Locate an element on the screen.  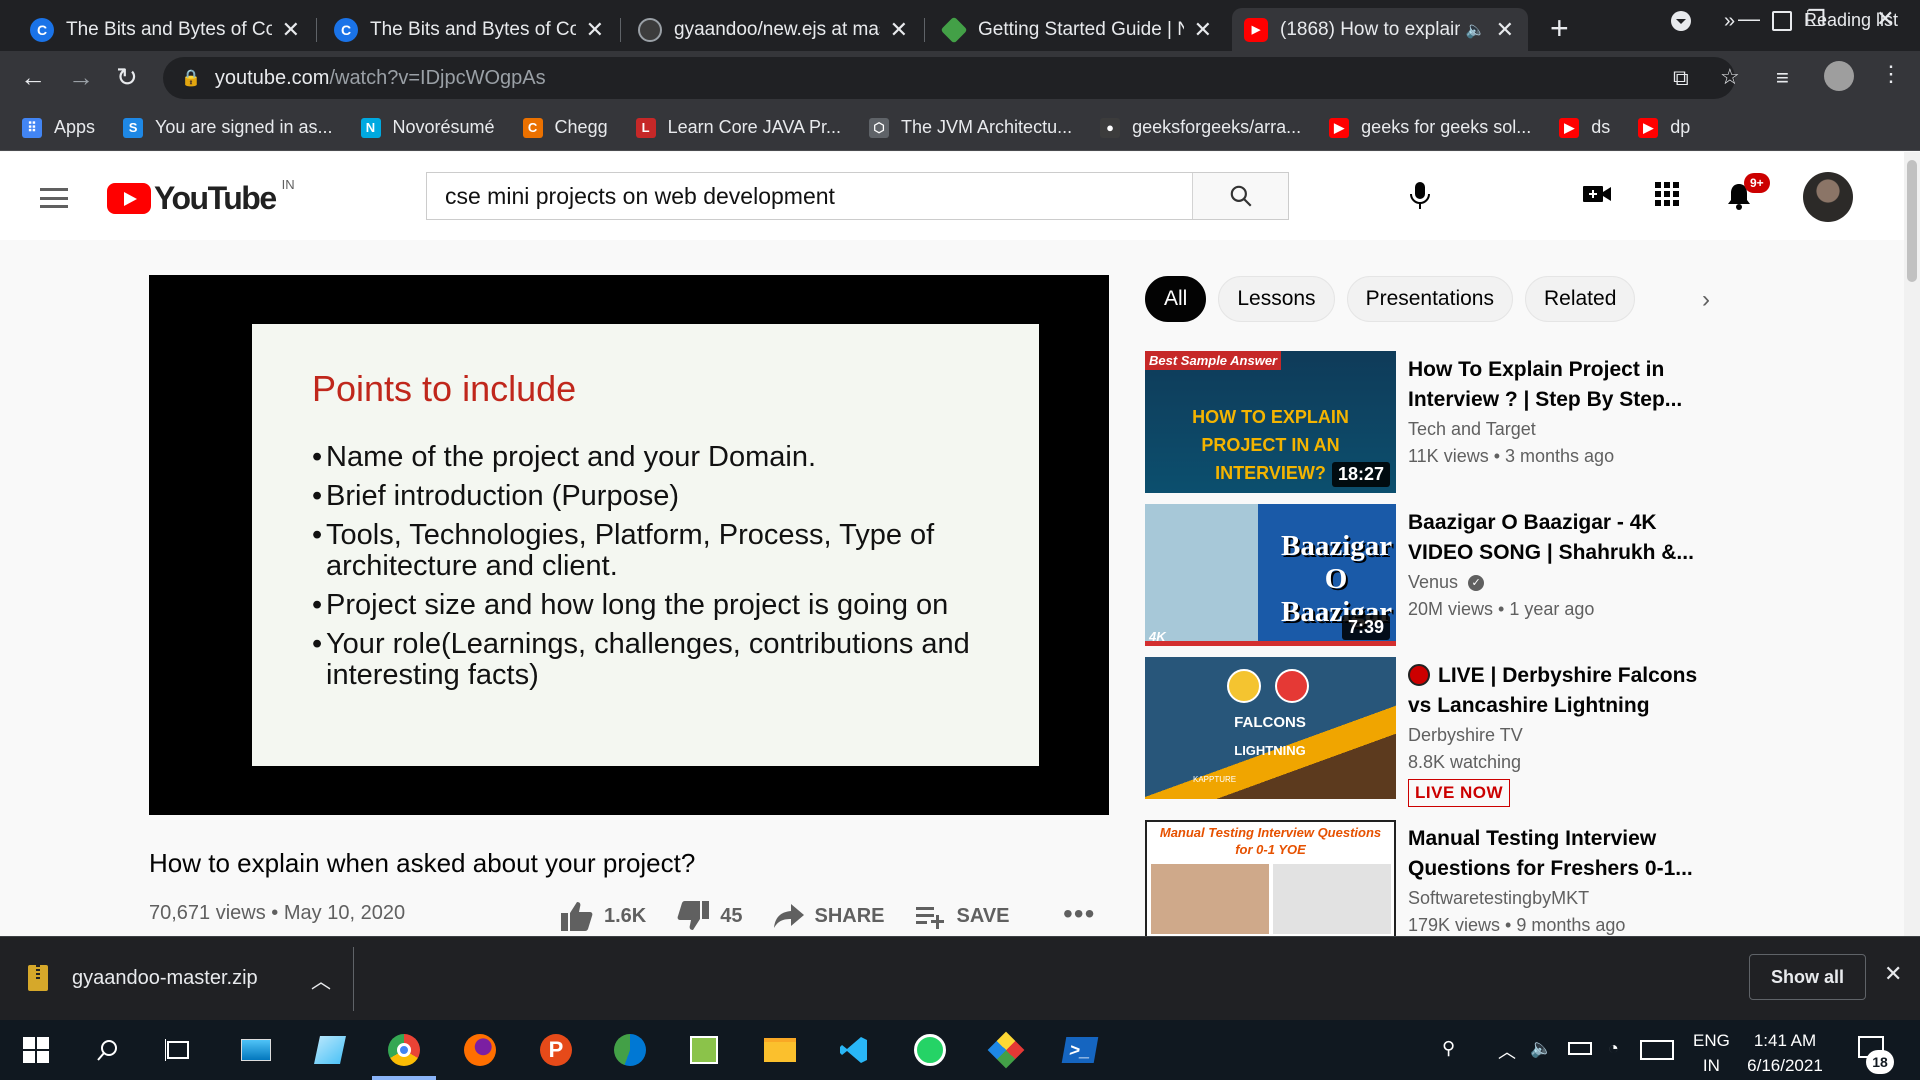
bookmark-item: ⠿ Apps is located at coordinates (58, 127).